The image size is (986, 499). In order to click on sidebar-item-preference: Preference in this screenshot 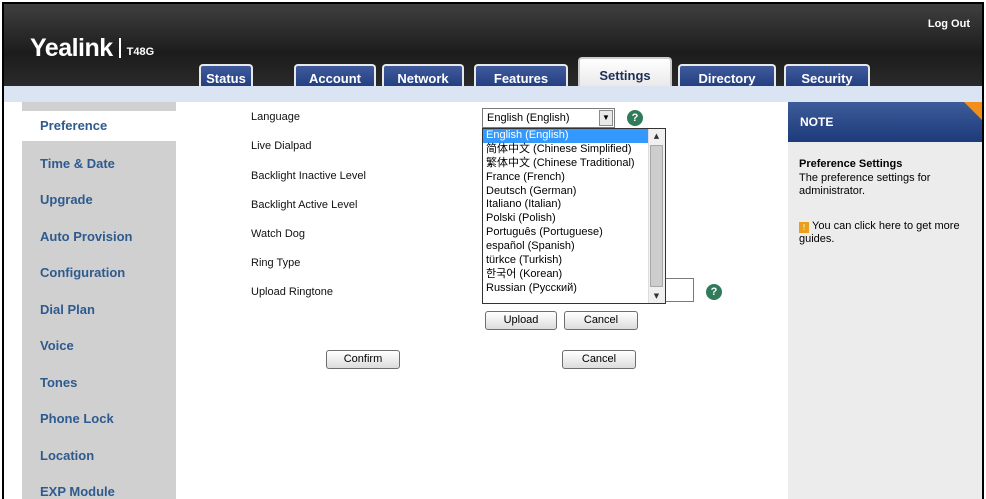, I will do `click(99, 126)`.